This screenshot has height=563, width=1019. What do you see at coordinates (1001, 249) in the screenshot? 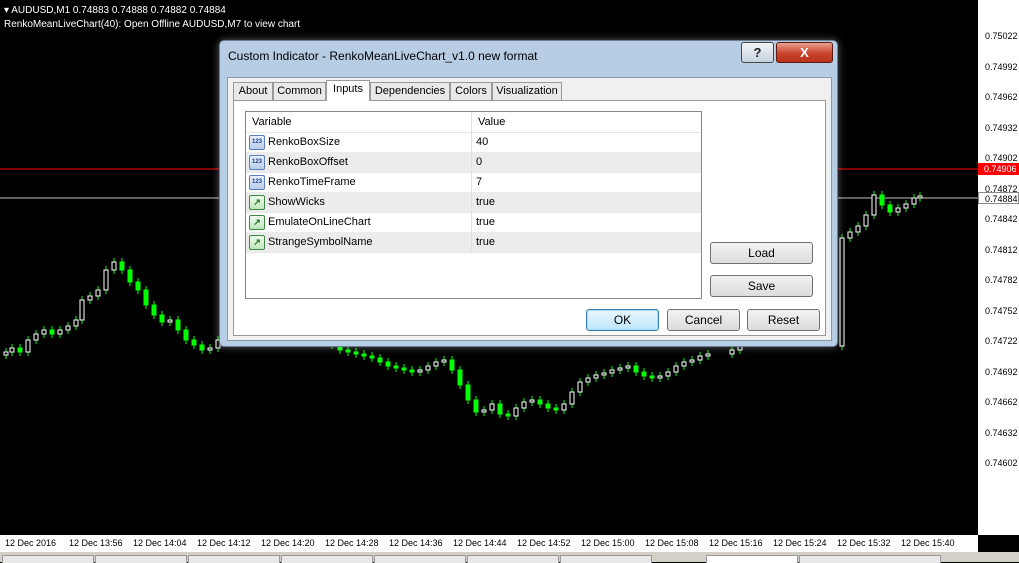
I see `price-tick-label: 0.74812` at bounding box center [1001, 249].